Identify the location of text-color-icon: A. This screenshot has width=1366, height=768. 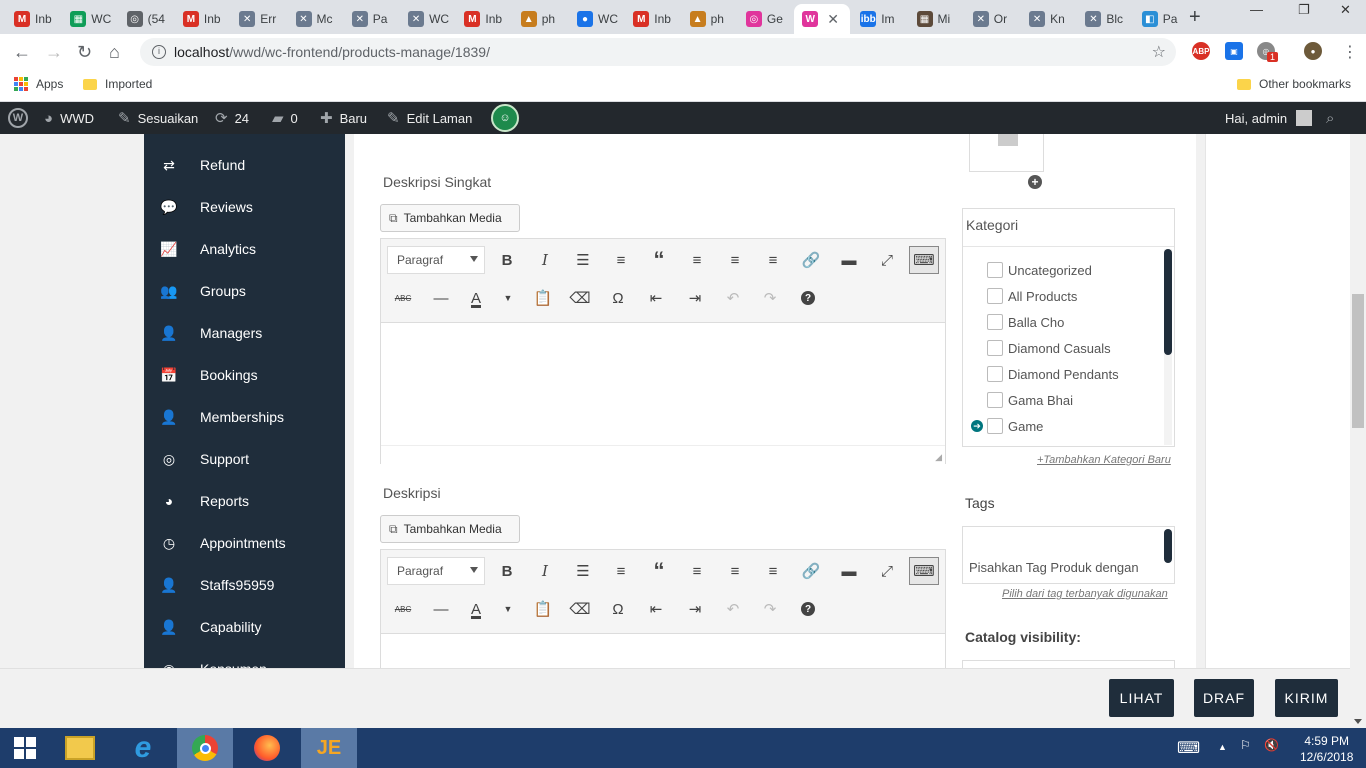
(476, 298).